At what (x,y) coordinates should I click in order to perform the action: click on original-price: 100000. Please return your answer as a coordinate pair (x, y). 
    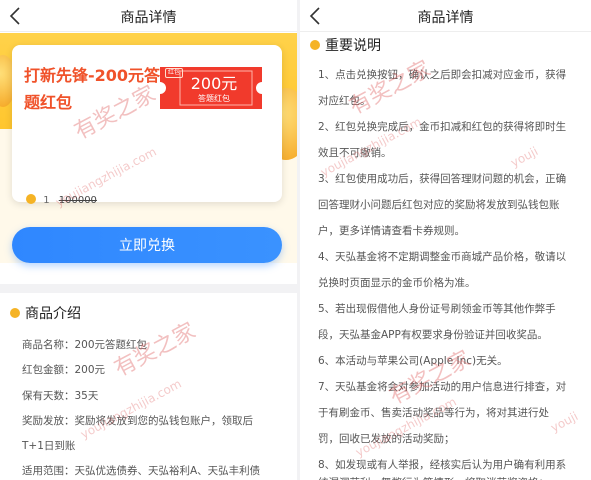
    Looking at the image, I should click on (77, 200).